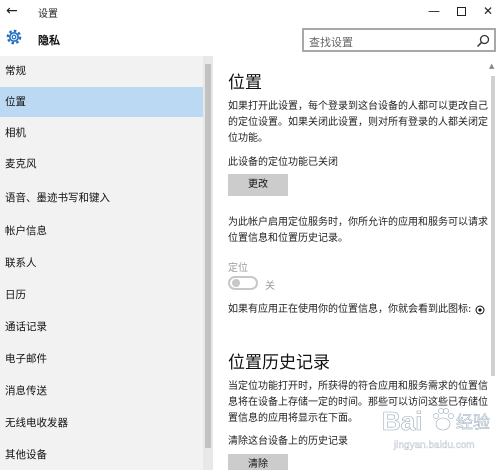  Describe the element at coordinates (258, 185) in the screenshot. I see `change-button: 更改` at that location.